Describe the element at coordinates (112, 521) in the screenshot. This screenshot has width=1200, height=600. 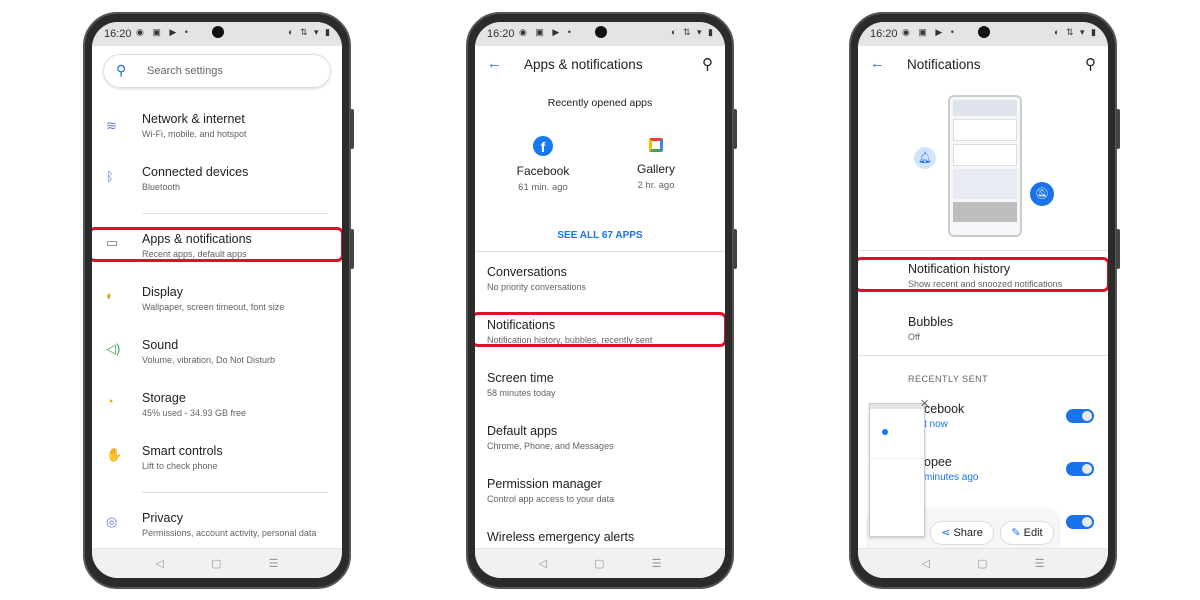
I see `privacy-icon: ◎` at that location.